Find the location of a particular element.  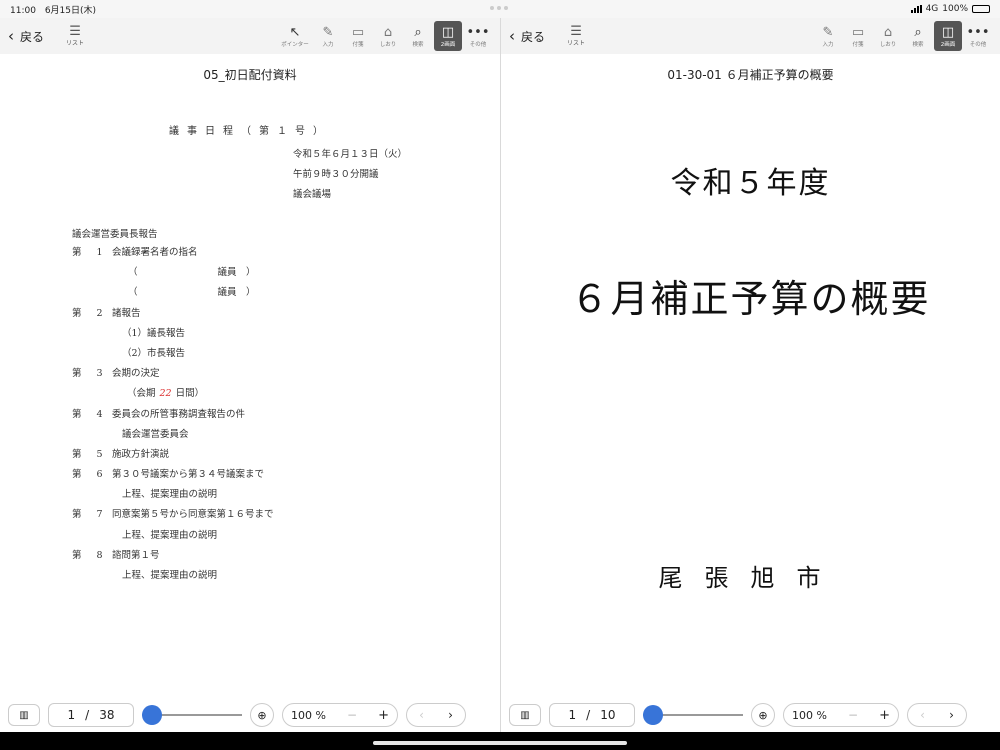

meta-date: 令和５年６月１３日（火） is located at coordinates (350, 154).